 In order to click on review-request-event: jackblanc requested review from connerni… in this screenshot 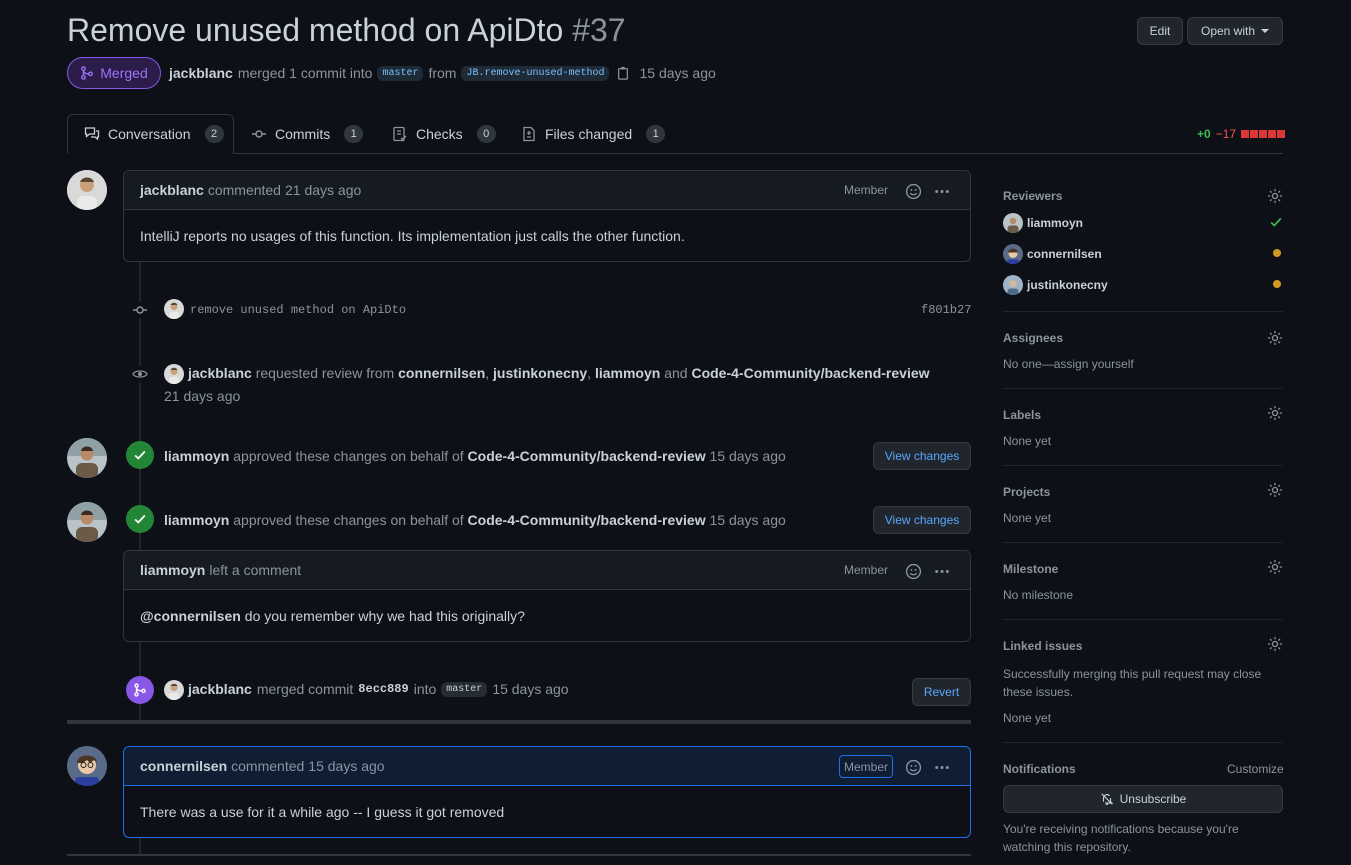, I will do `click(559, 373)`.